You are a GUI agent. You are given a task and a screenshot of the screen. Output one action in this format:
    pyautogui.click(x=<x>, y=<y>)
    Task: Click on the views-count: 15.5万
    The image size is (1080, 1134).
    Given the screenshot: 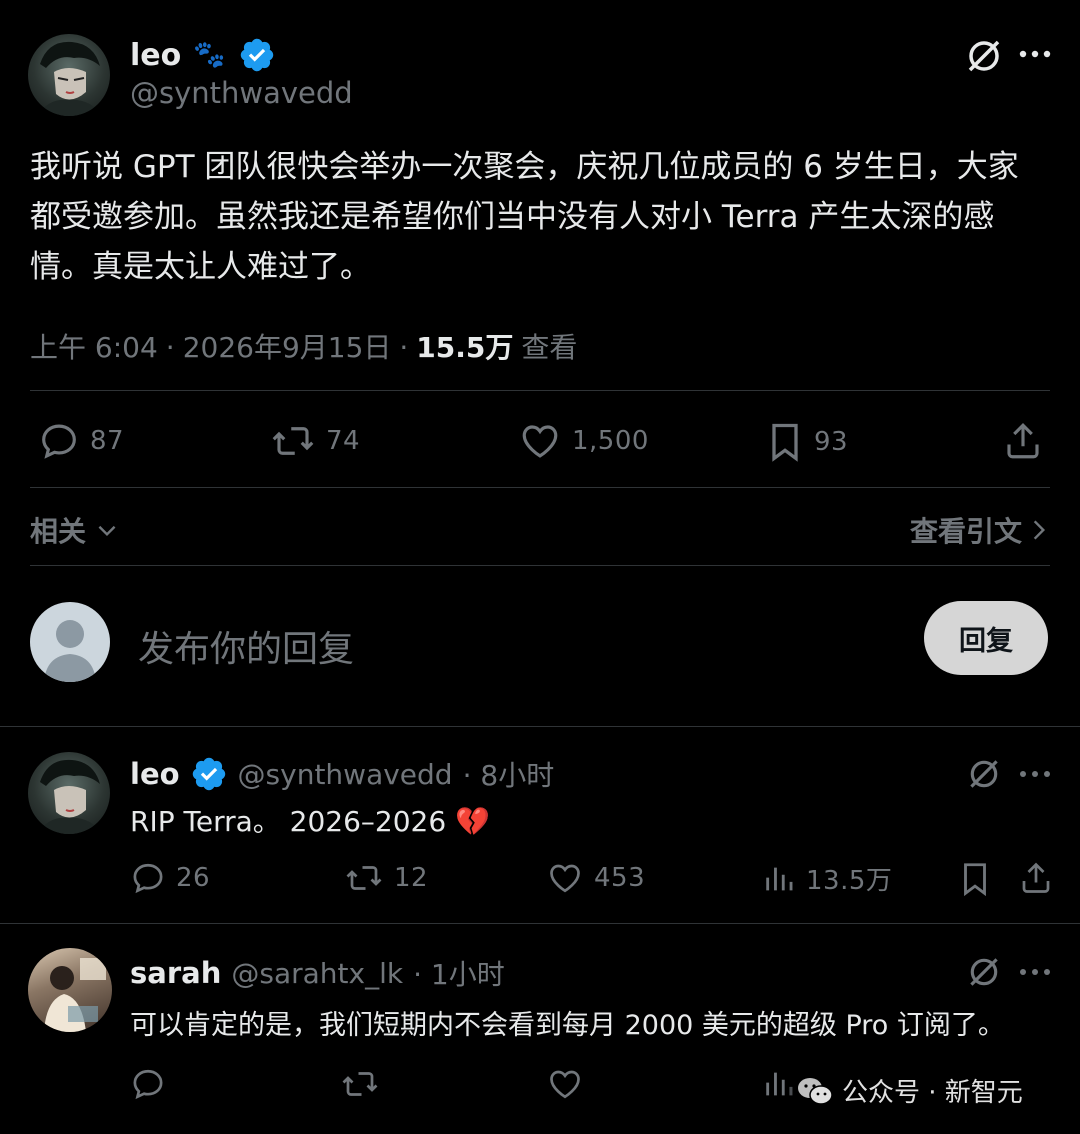 What is the action you would take?
    pyautogui.click(x=465, y=347)
    